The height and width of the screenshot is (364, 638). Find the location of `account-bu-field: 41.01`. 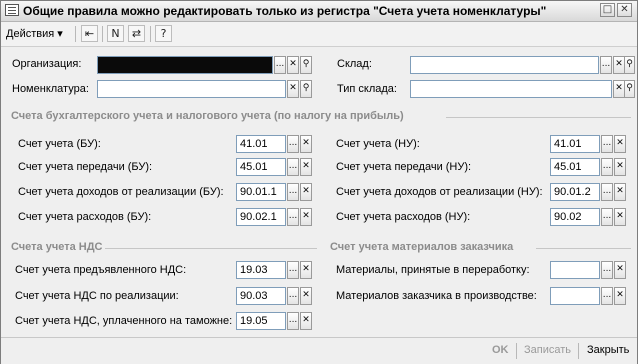

account-bu-field: 41.01 is located at coordinates (261, 144).